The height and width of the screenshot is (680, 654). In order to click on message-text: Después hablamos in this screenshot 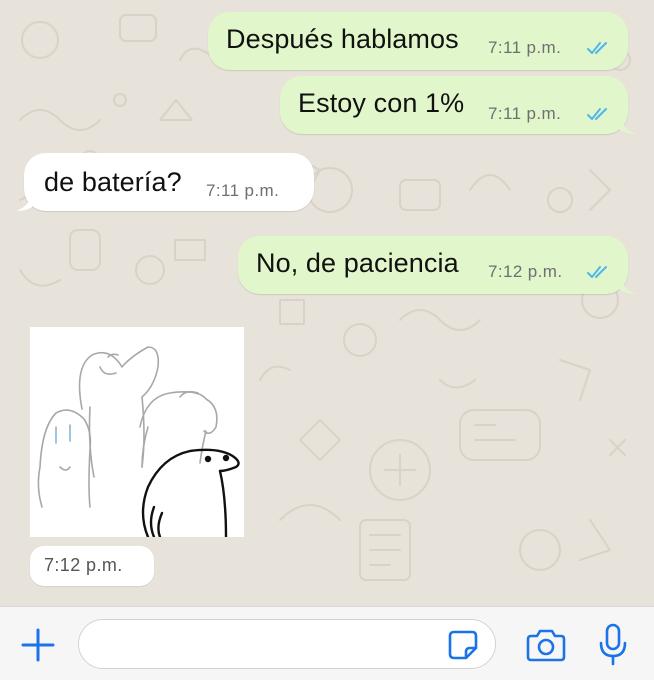, I will do `click(342, 39)`.